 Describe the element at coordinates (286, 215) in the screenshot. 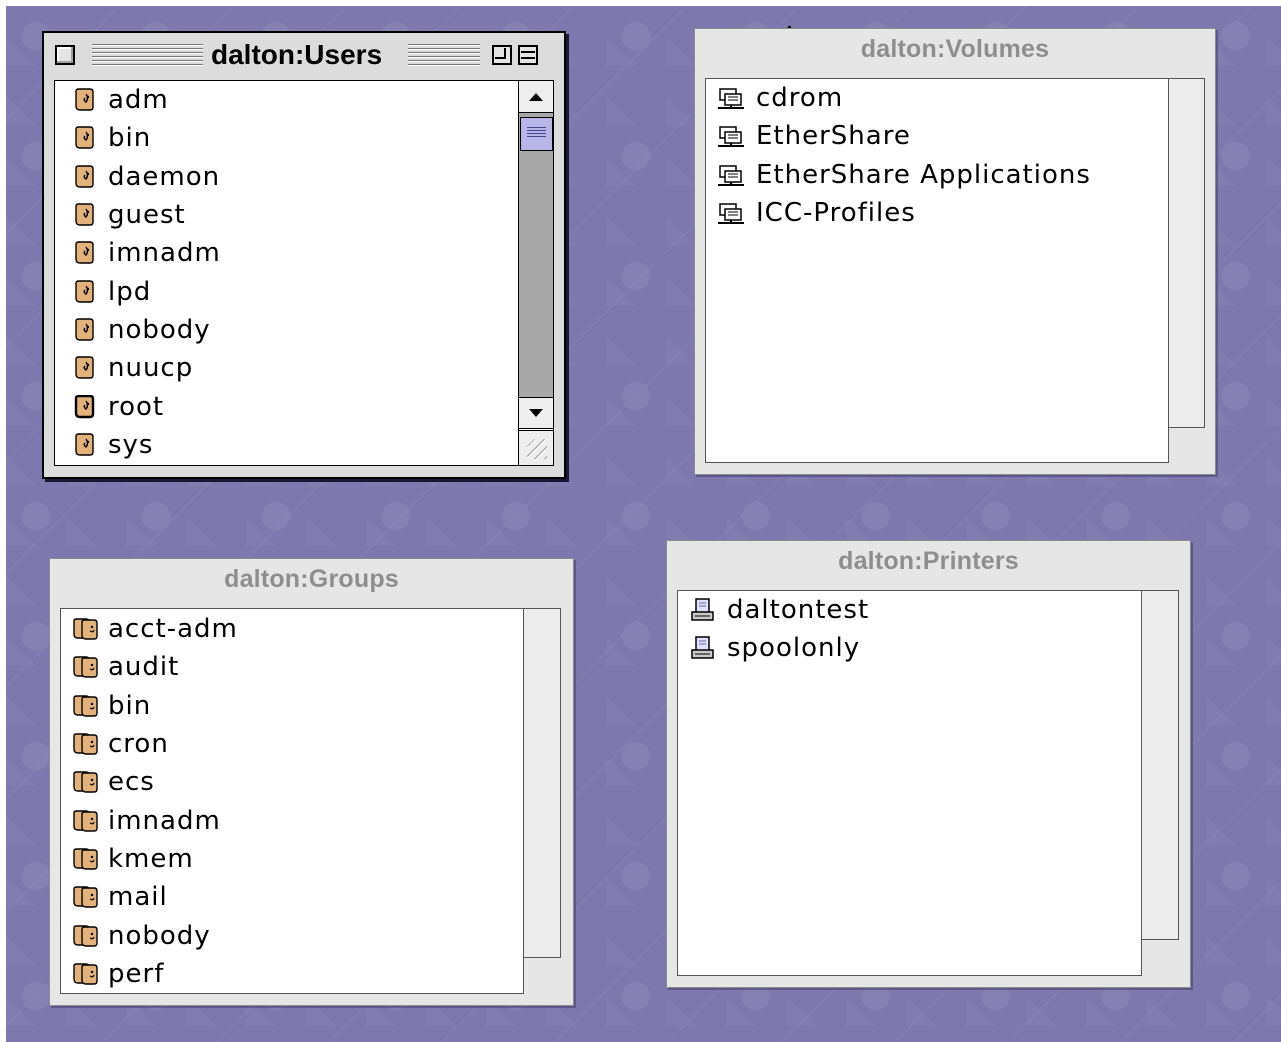

I see `list-item: guest` at that location.